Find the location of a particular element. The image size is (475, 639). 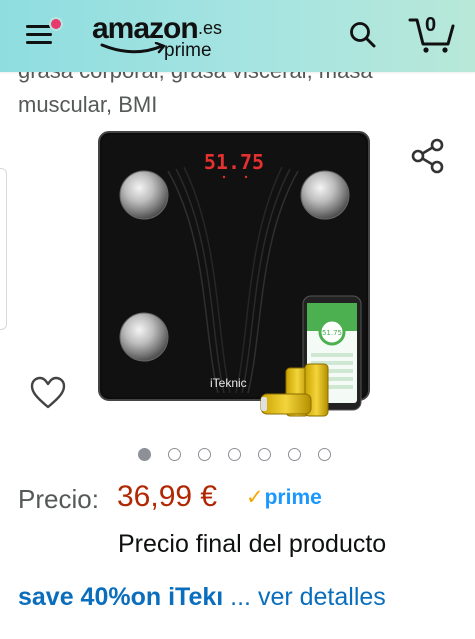

share-icon is located at coordinates (427, 156).